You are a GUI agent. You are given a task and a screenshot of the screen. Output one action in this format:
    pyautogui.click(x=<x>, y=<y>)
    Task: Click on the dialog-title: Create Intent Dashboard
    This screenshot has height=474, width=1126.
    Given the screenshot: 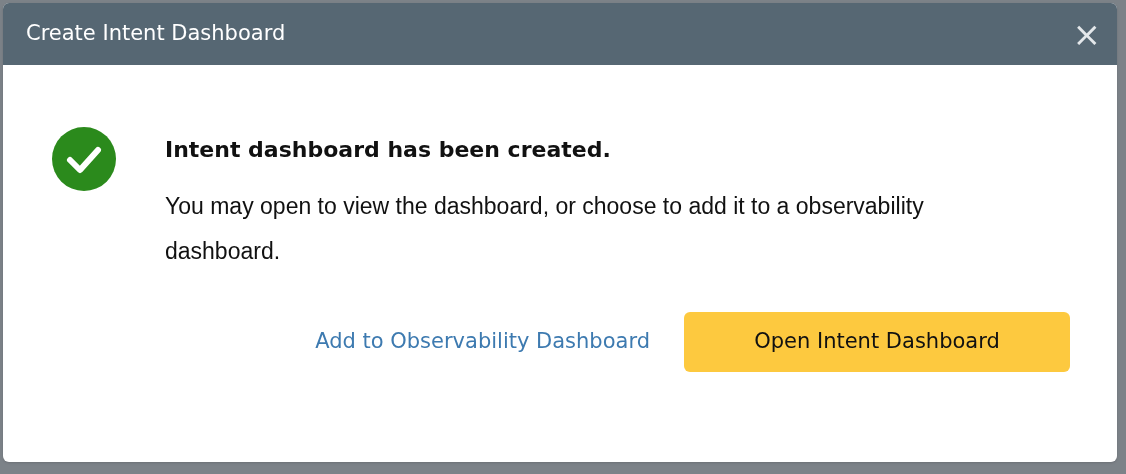 What is the action you would take?
    pyautogui.click(x=156, y=34)
    